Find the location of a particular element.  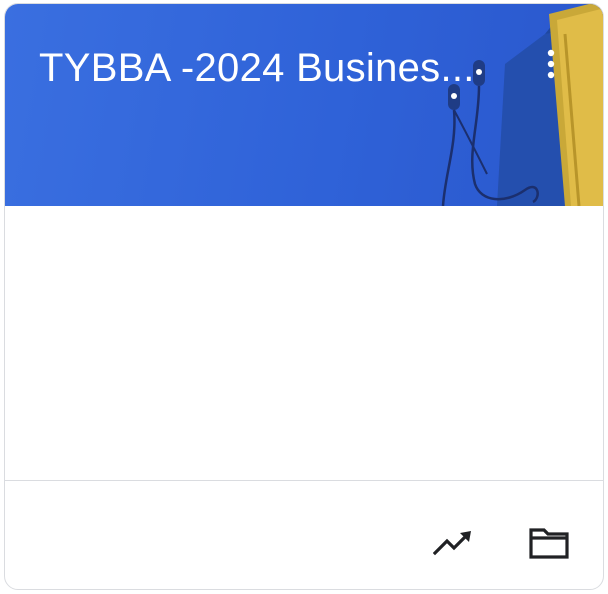

header-illustration is located at coordinates (522, 105).